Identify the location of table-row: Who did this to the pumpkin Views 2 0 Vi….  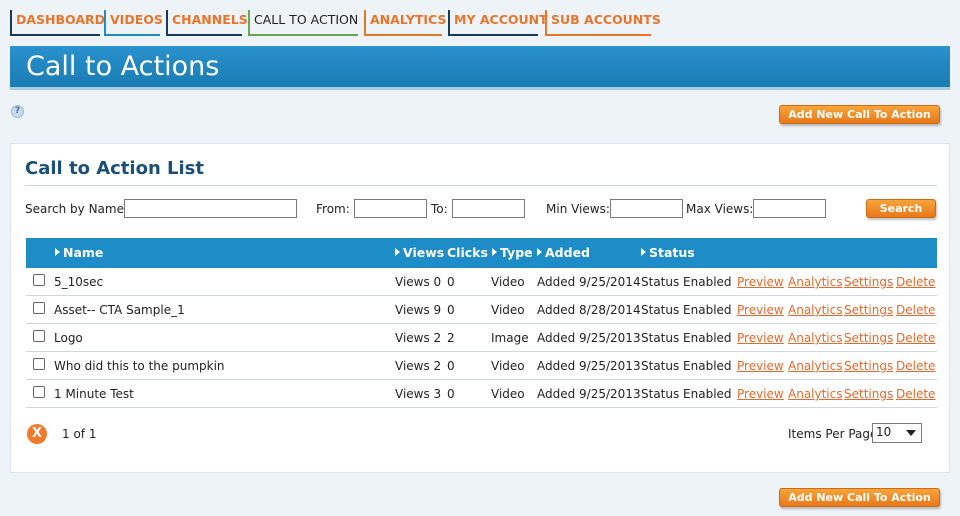
(481, 366).